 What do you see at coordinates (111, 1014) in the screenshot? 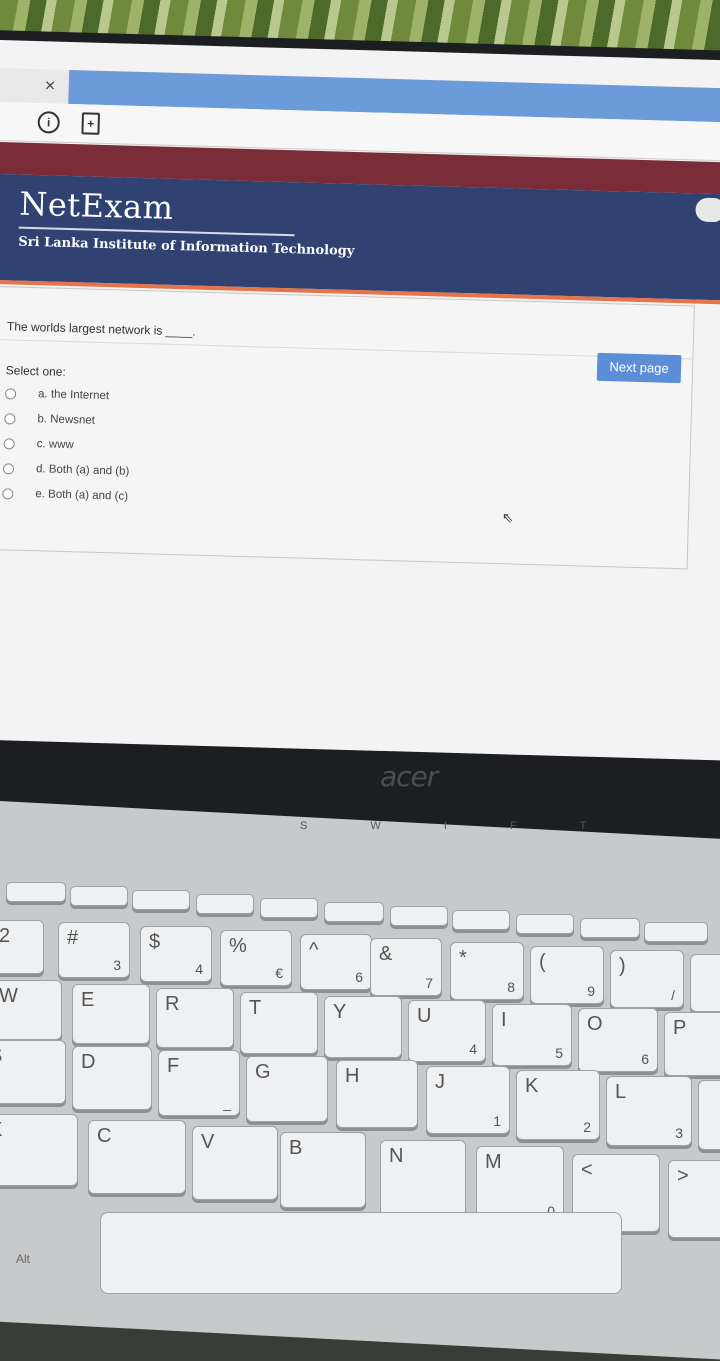
I see `key-e: E` at bounding box center [111, 1014].